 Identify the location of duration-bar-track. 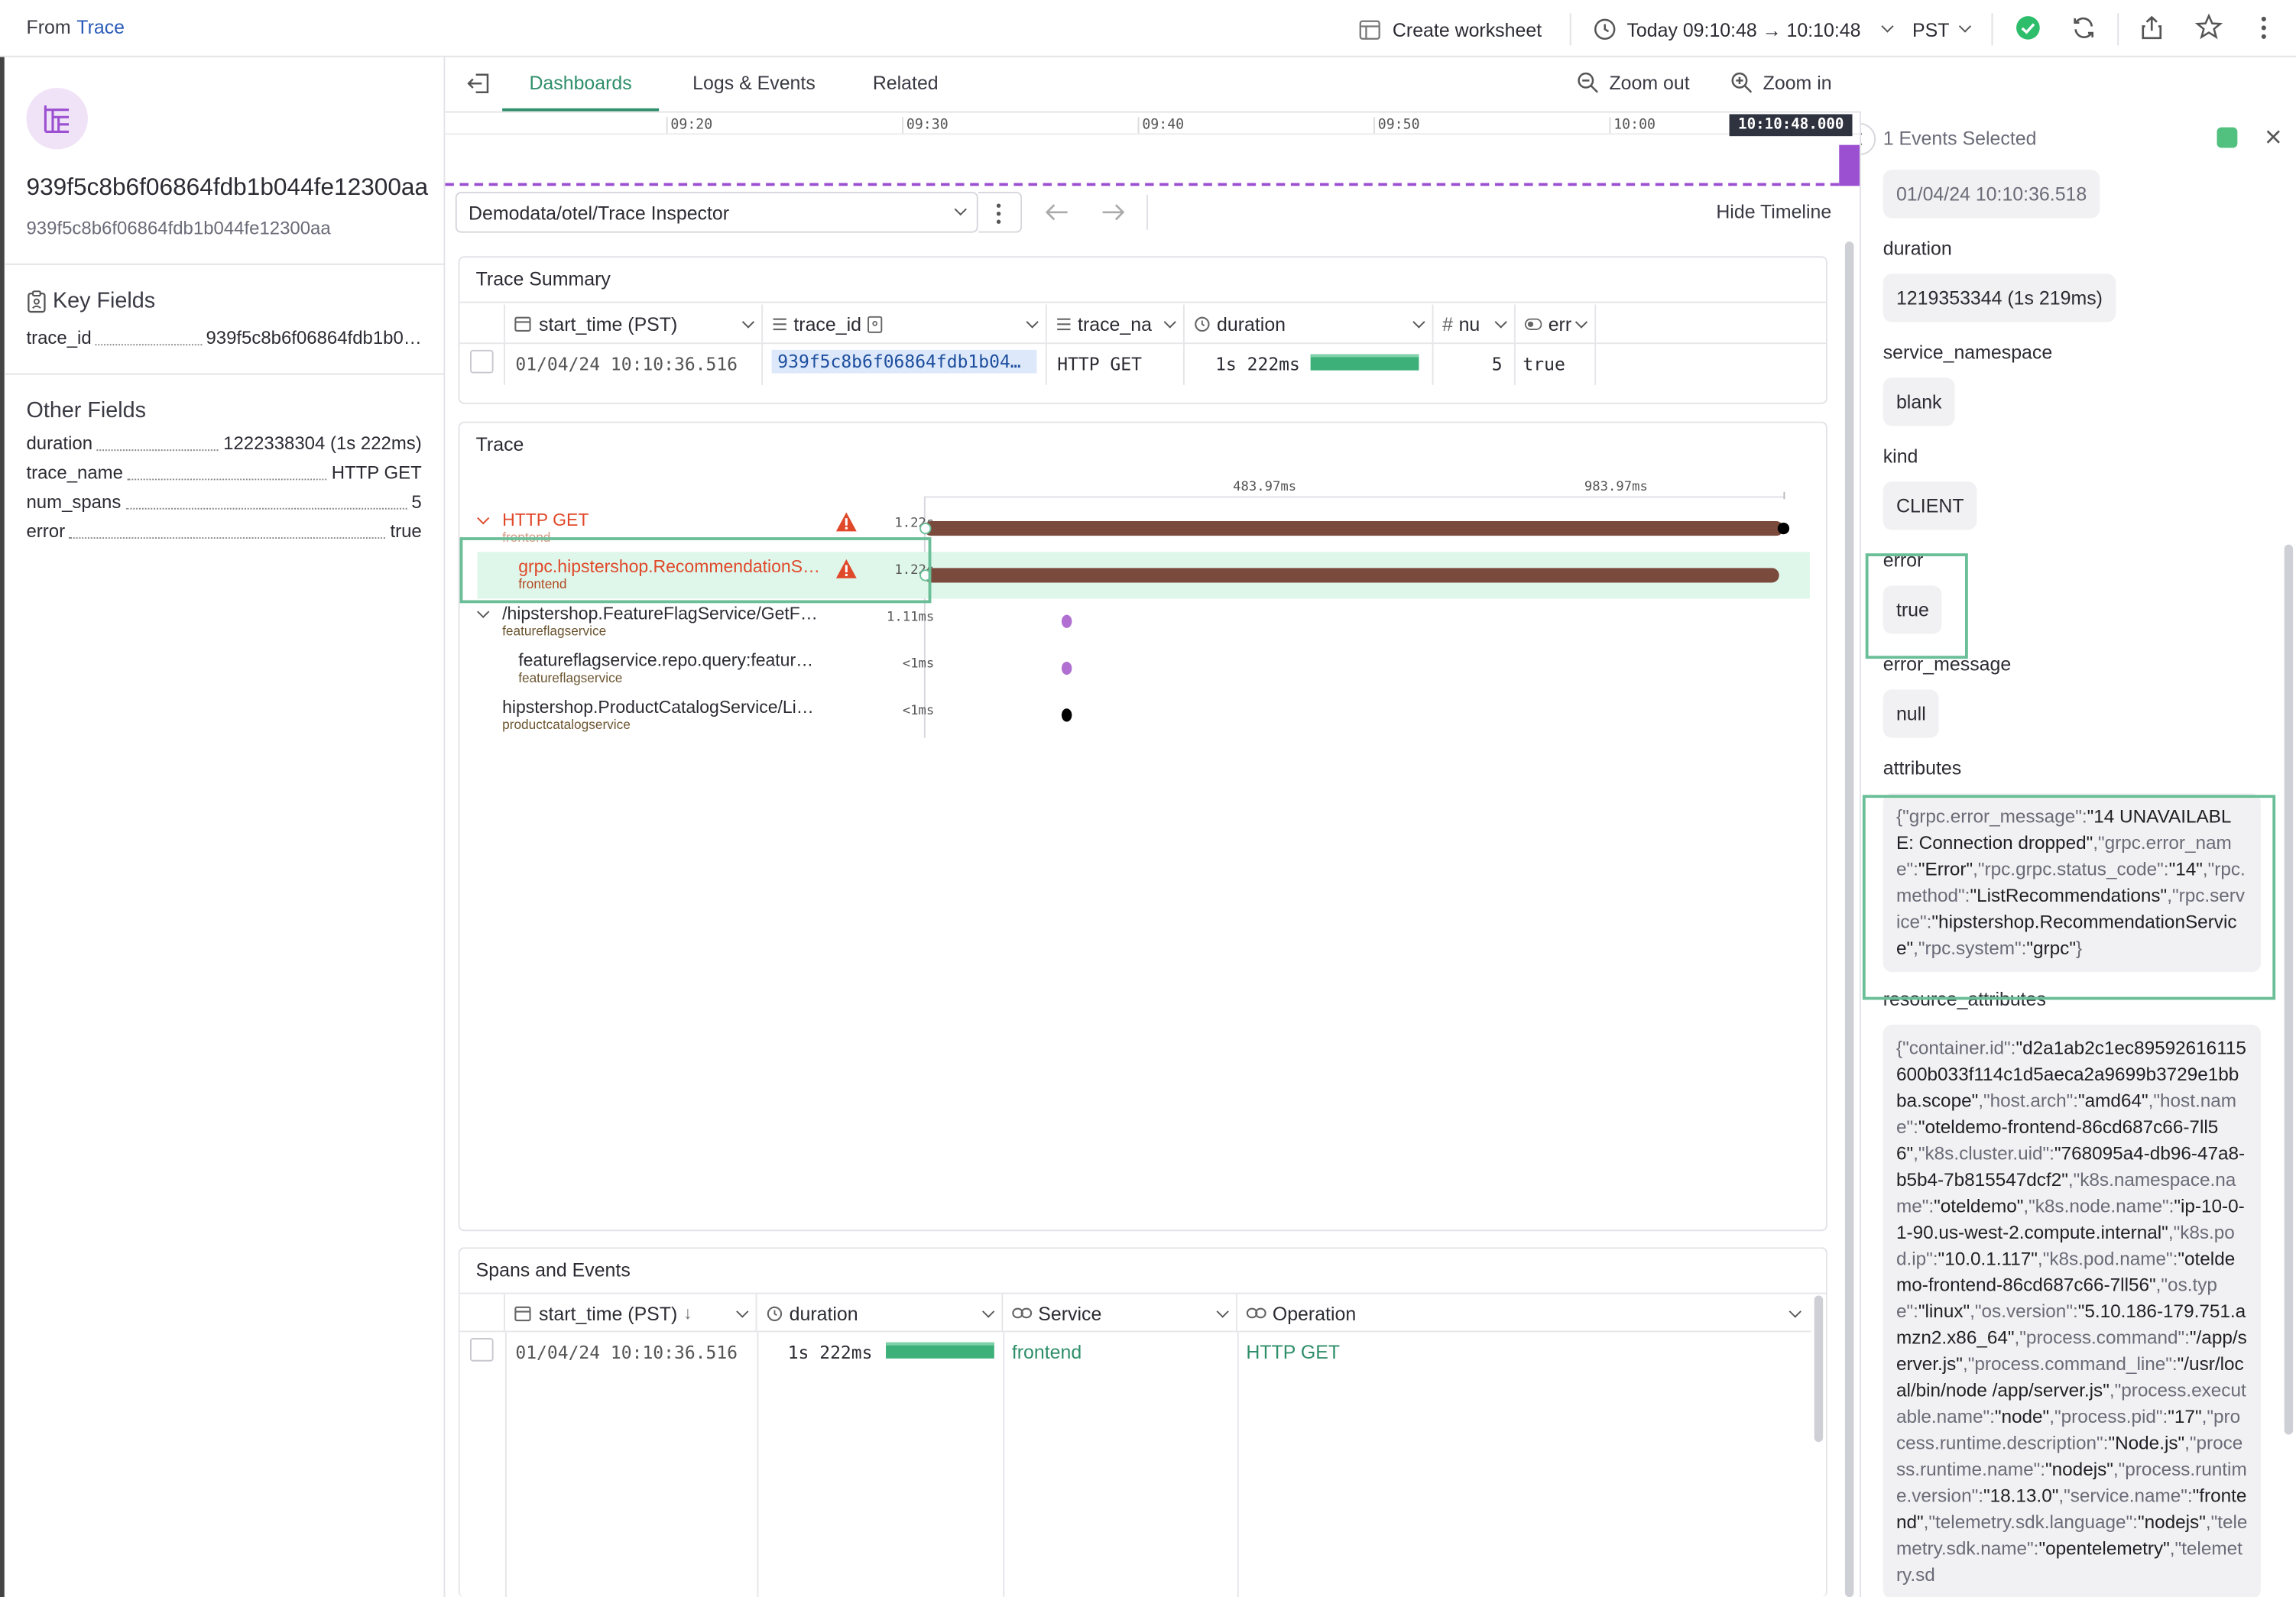
(1364, 363).